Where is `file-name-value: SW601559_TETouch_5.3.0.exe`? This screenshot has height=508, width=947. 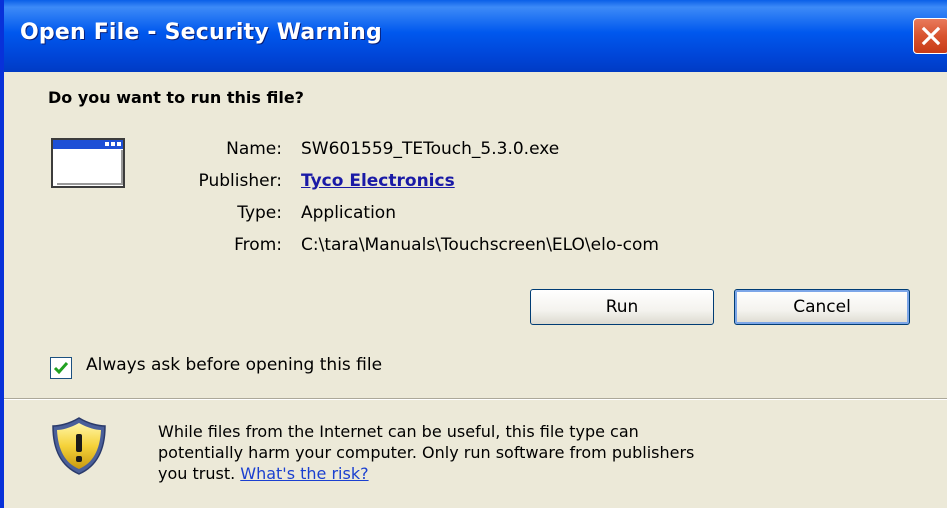
file-name-value: SW601559_TETouch_5.3.0.exe is located at coordinates (430, 149).